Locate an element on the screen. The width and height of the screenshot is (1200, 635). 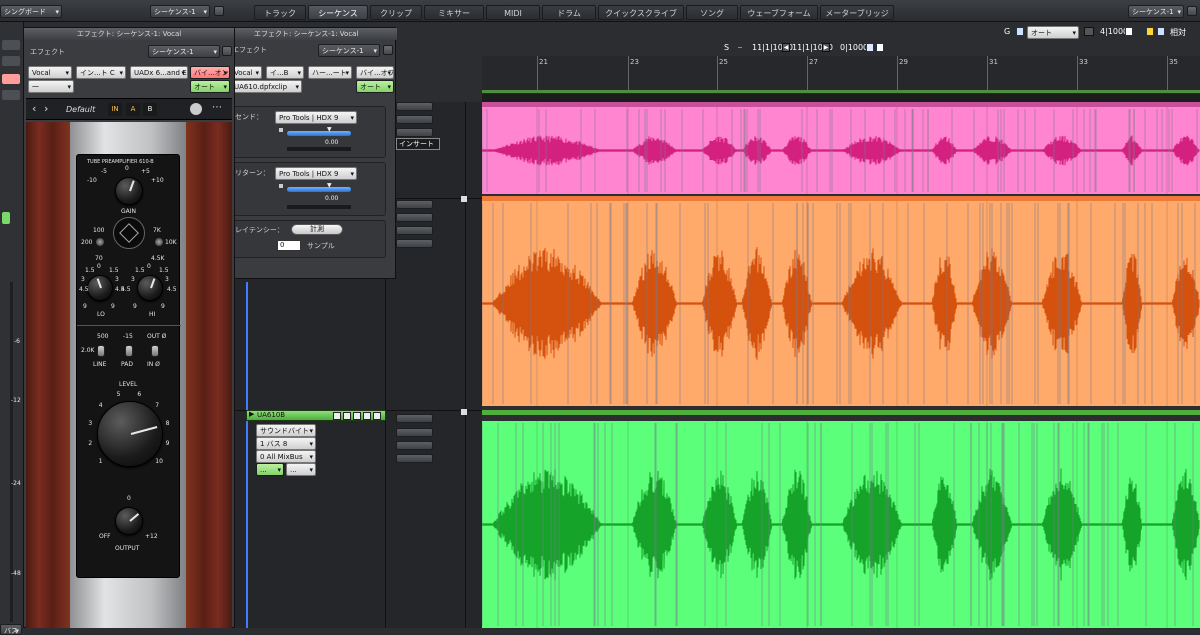
tab-3: ミキサー is located at coordinates (454, 12).